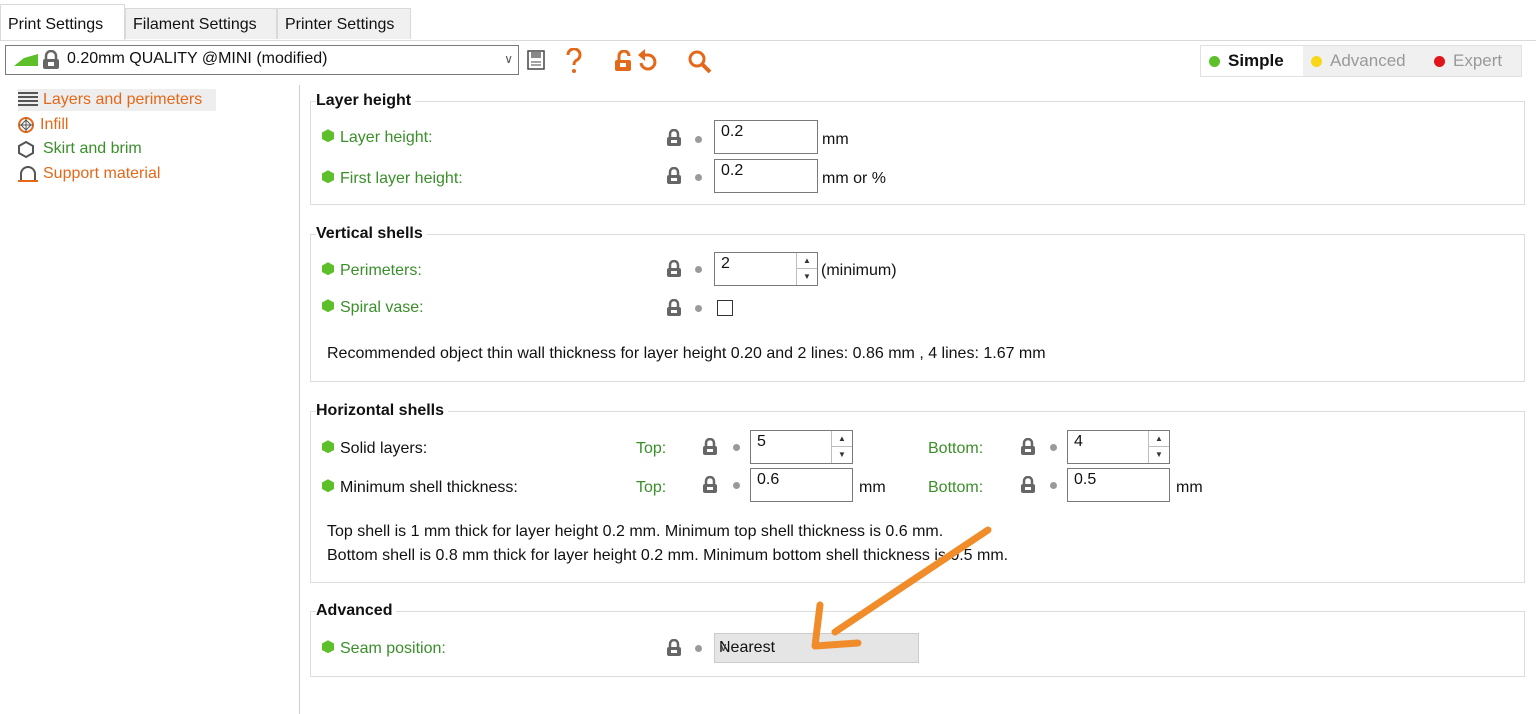  Describe the element at coordinates (26, 60) in the screenshot. I see `flag-icon` at that location.